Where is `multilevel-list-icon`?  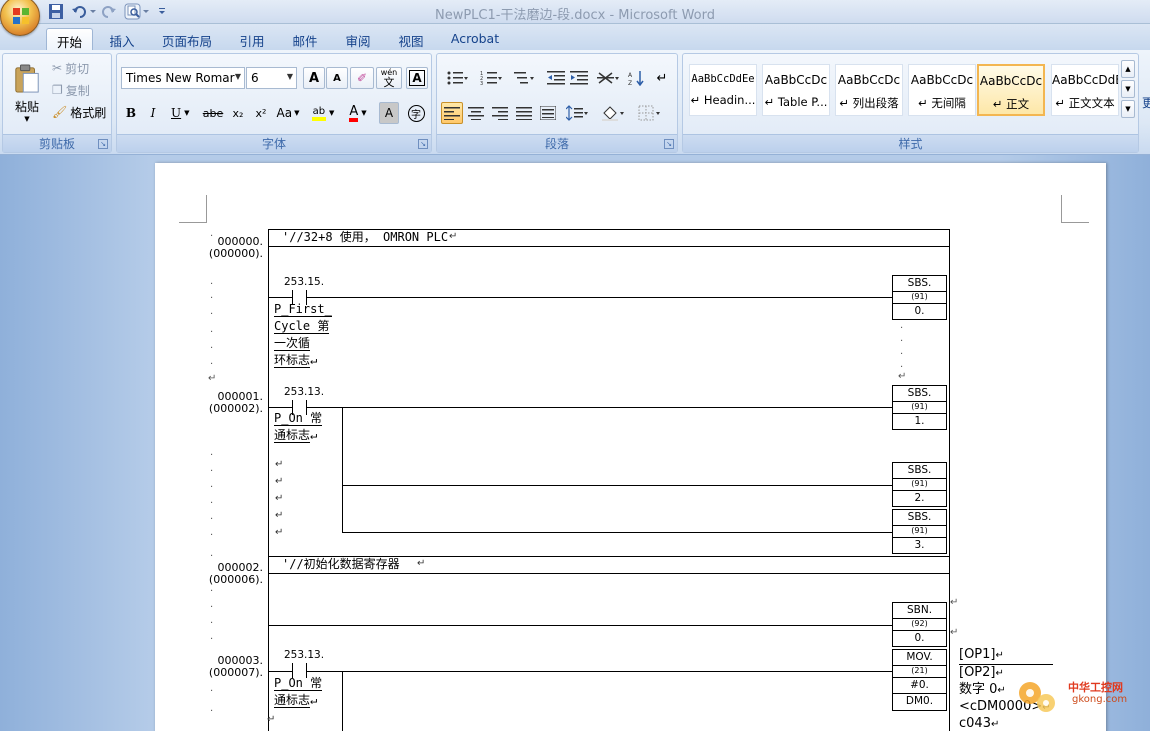 multilevel-list-icon is located at coordinates (524, 78).